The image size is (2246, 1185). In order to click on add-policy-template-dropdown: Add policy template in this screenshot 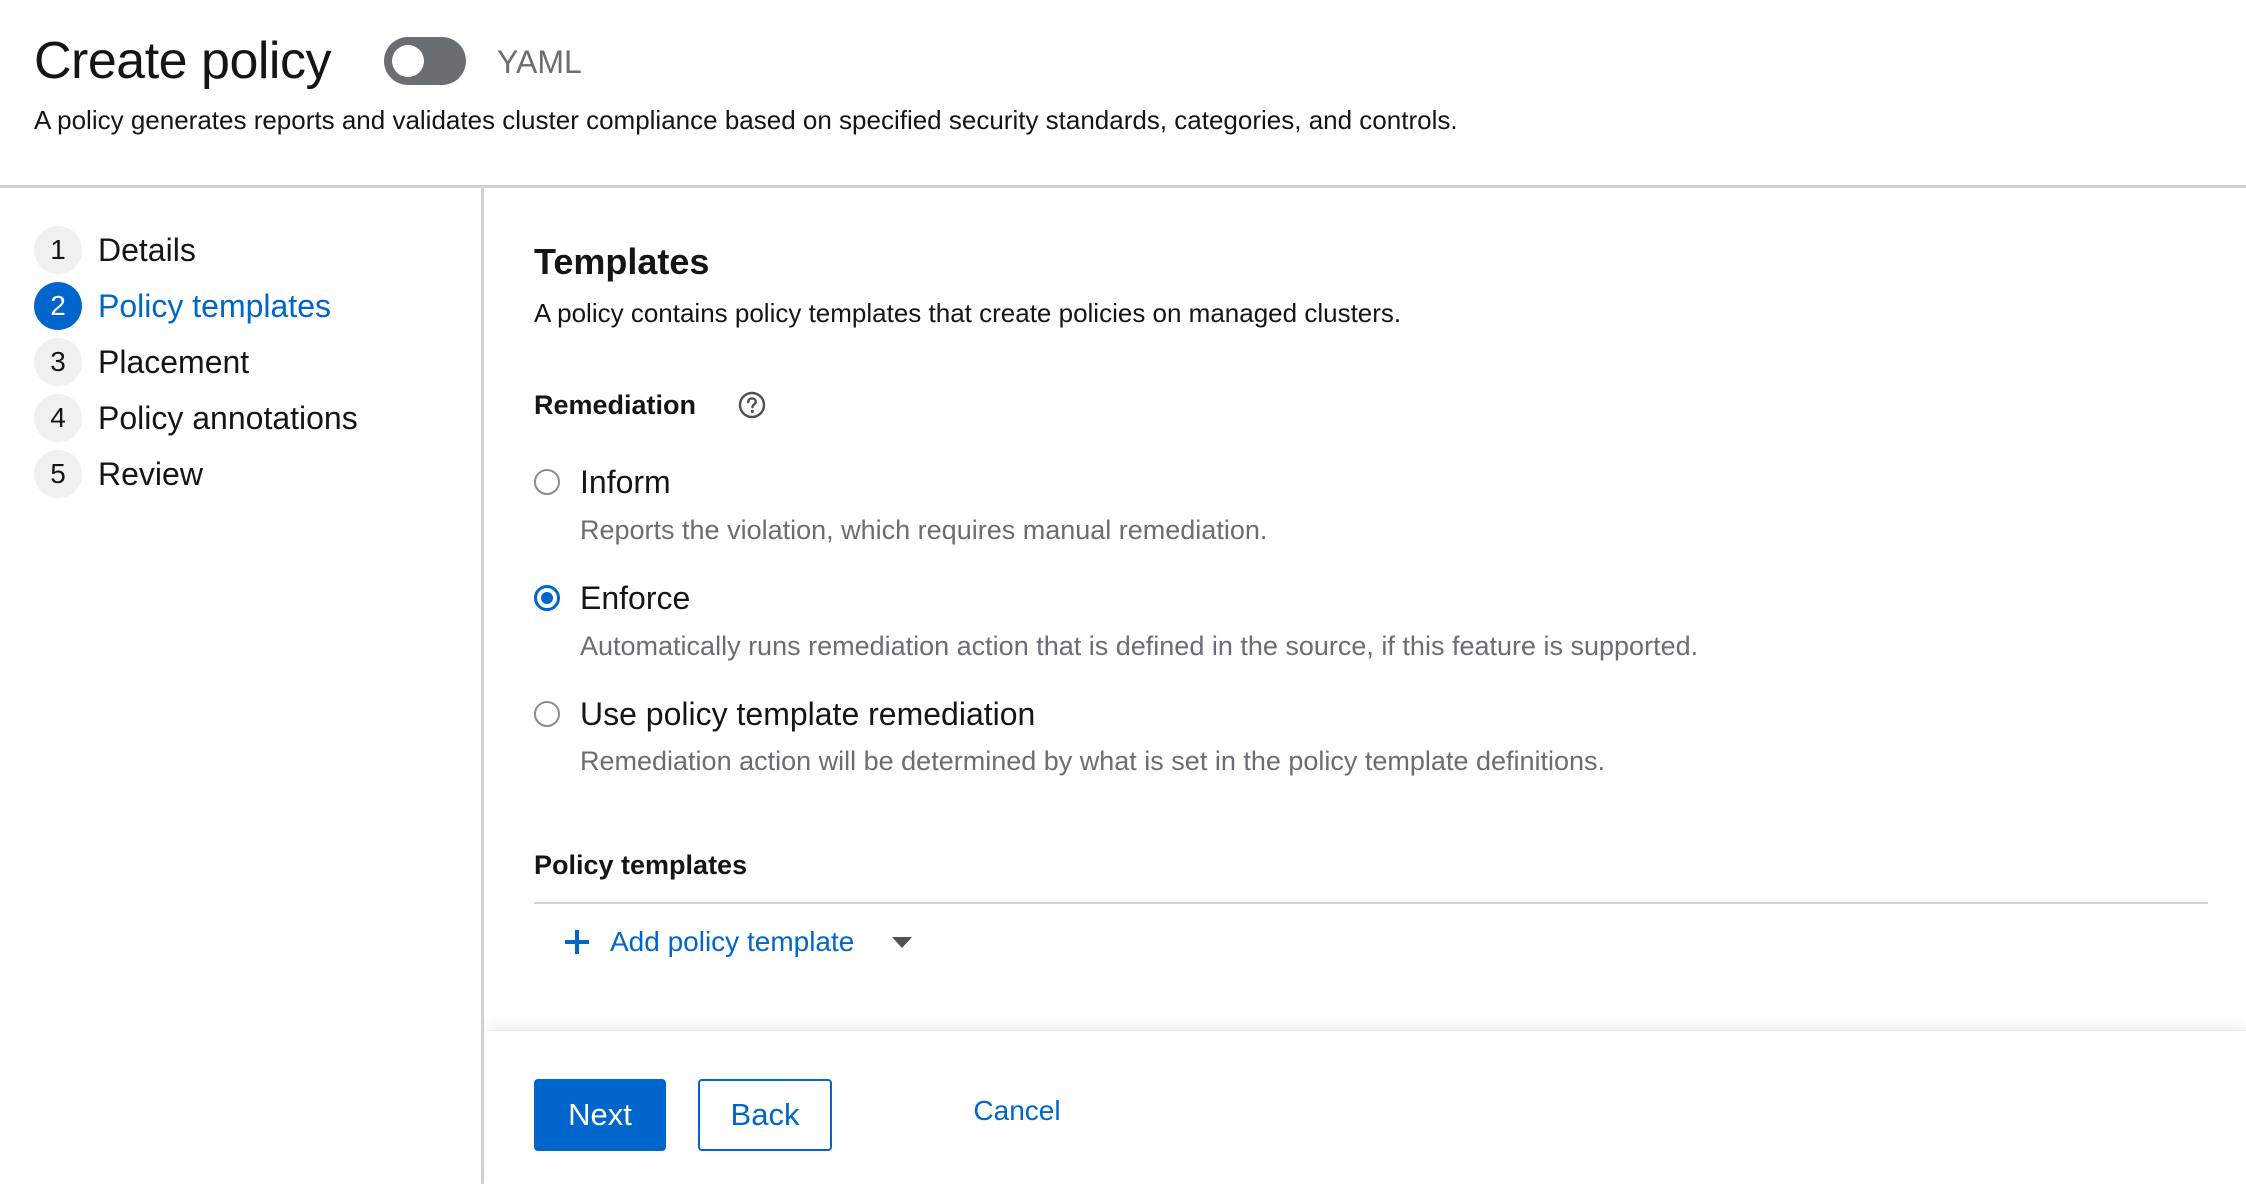, I will do `click(738, 942)`.